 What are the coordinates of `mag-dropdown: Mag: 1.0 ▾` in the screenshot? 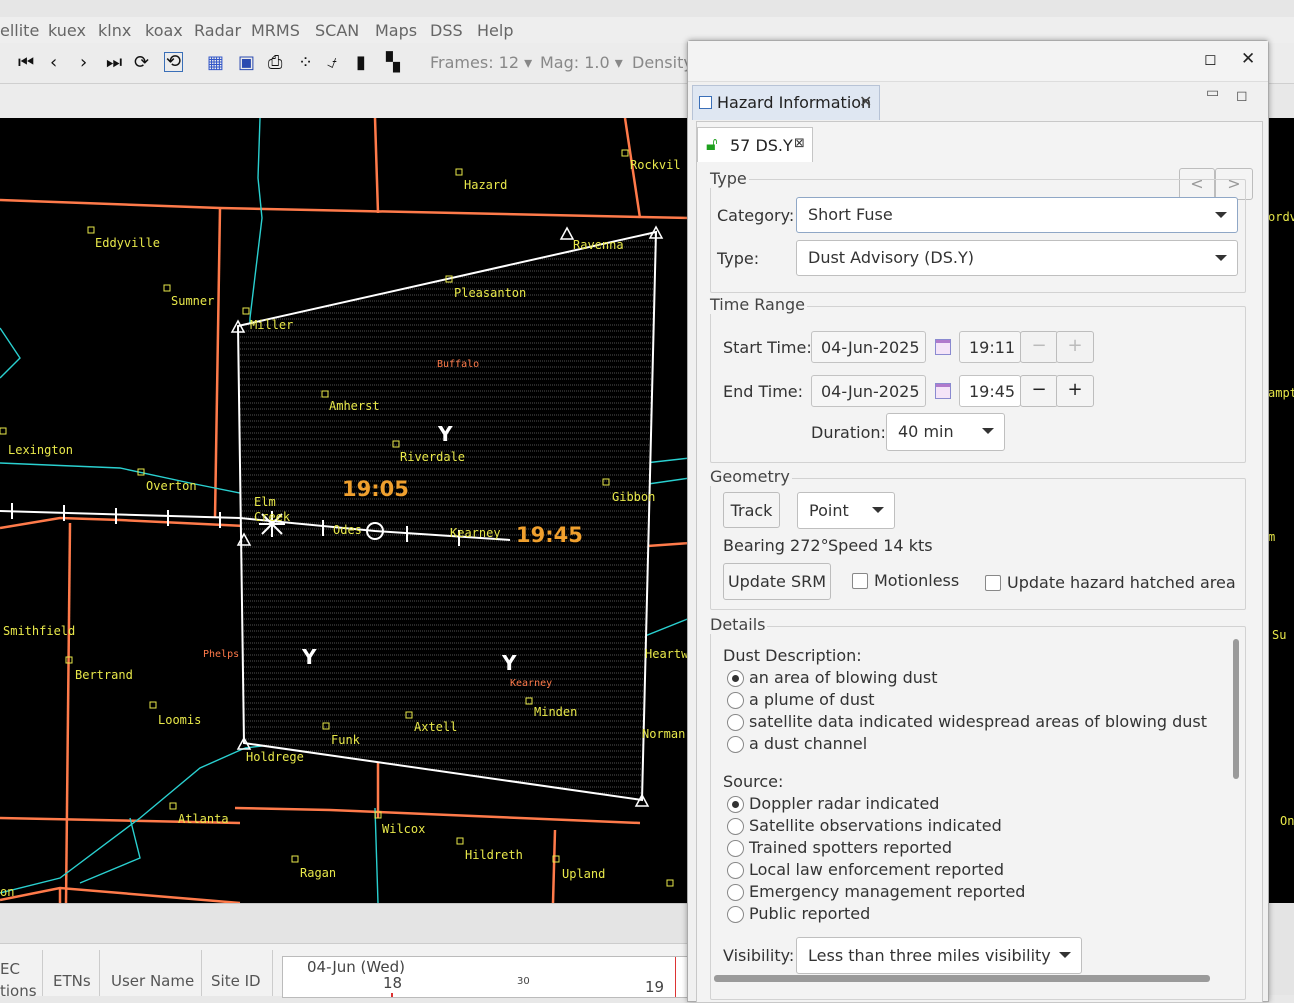 It's located at (581, 62).